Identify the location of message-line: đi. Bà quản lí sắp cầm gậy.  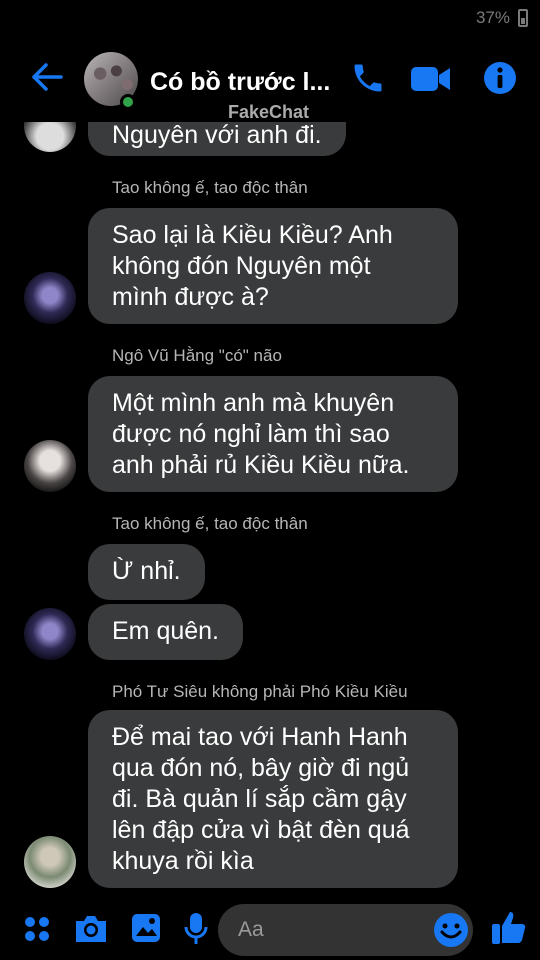
(259, 799).